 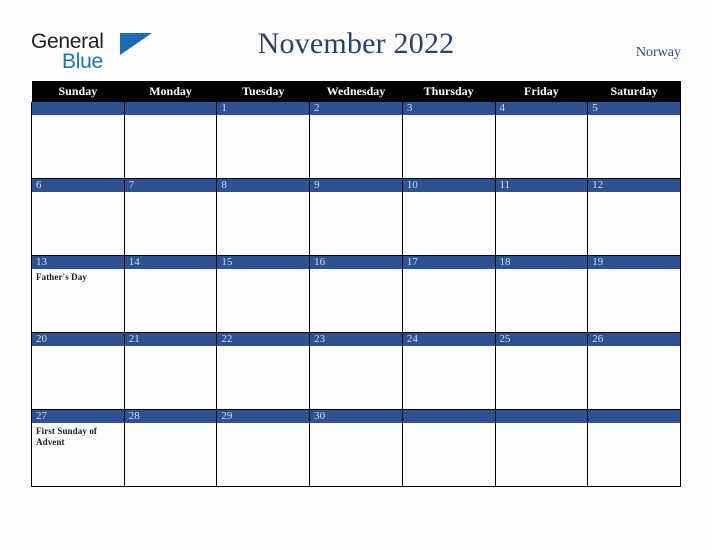 I want to click on day-number: 14, so click(x=170, y=262).